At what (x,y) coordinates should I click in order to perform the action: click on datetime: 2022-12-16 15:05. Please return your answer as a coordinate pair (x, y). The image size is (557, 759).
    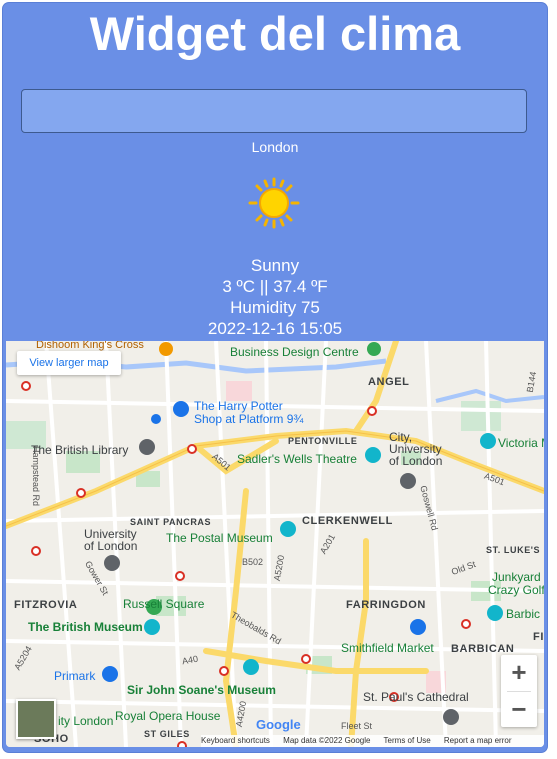
    Looking at the image, I should click on (275, 328).